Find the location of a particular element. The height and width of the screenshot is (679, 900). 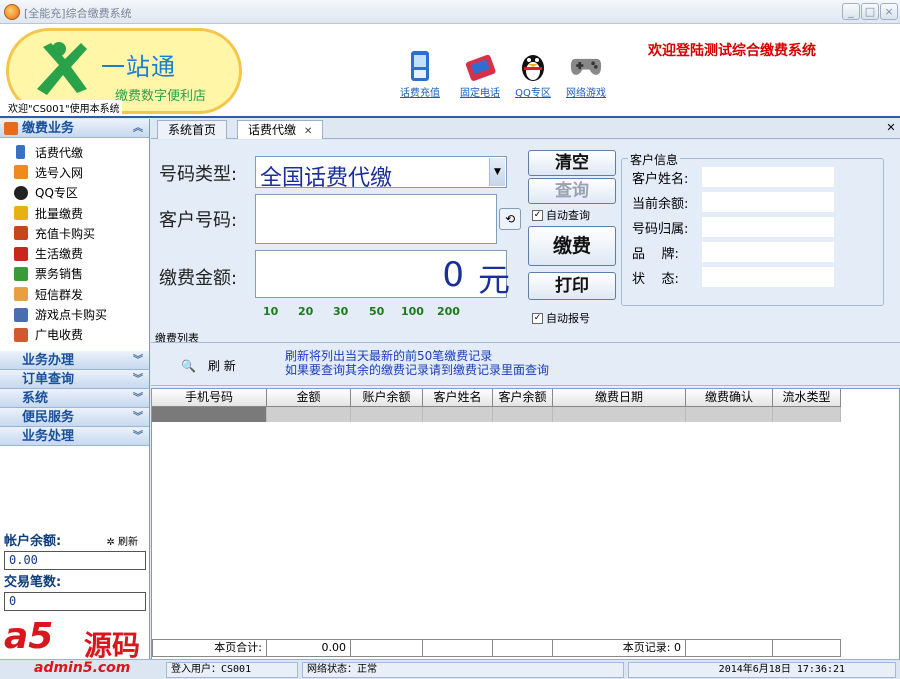

menu-label: 生活缴费 is located at coordinates (59, 254).